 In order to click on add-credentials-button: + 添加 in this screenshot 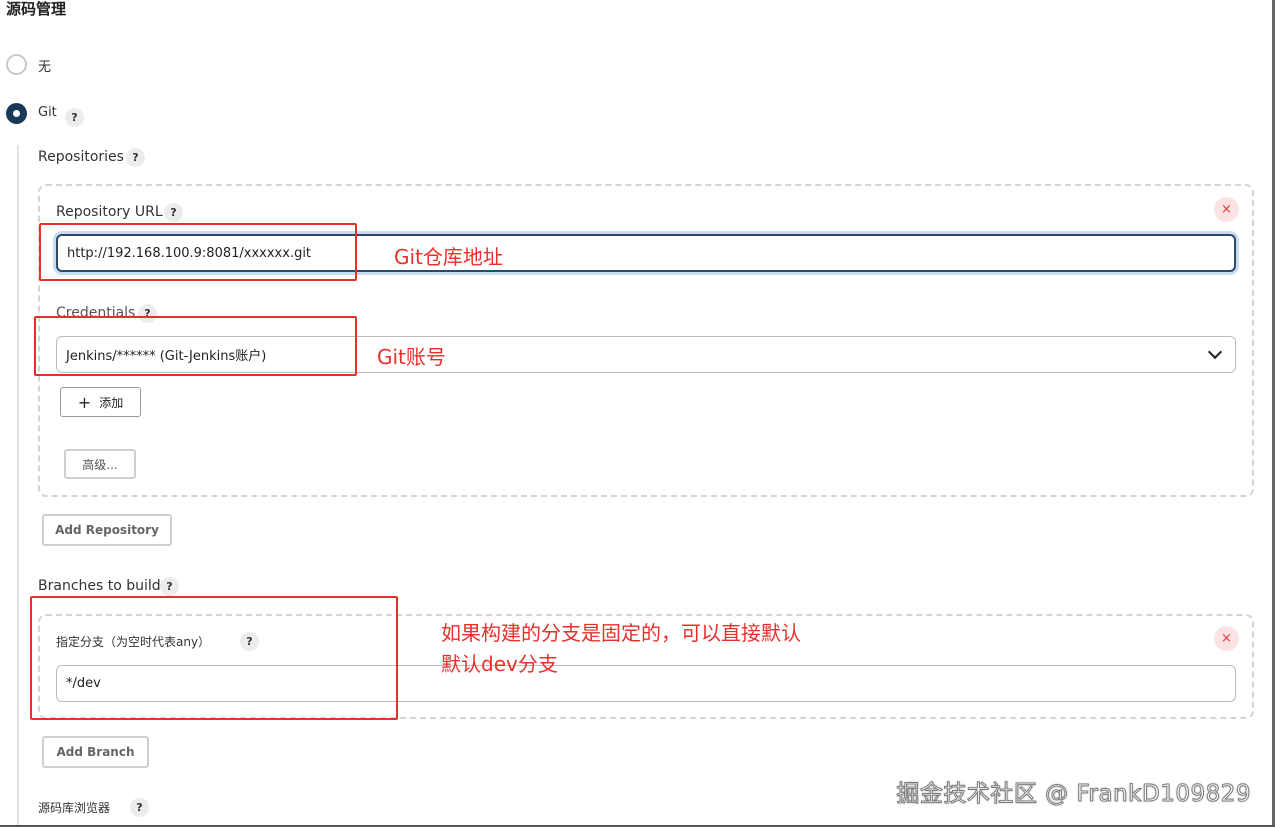, I will do `click(100, 402)`.